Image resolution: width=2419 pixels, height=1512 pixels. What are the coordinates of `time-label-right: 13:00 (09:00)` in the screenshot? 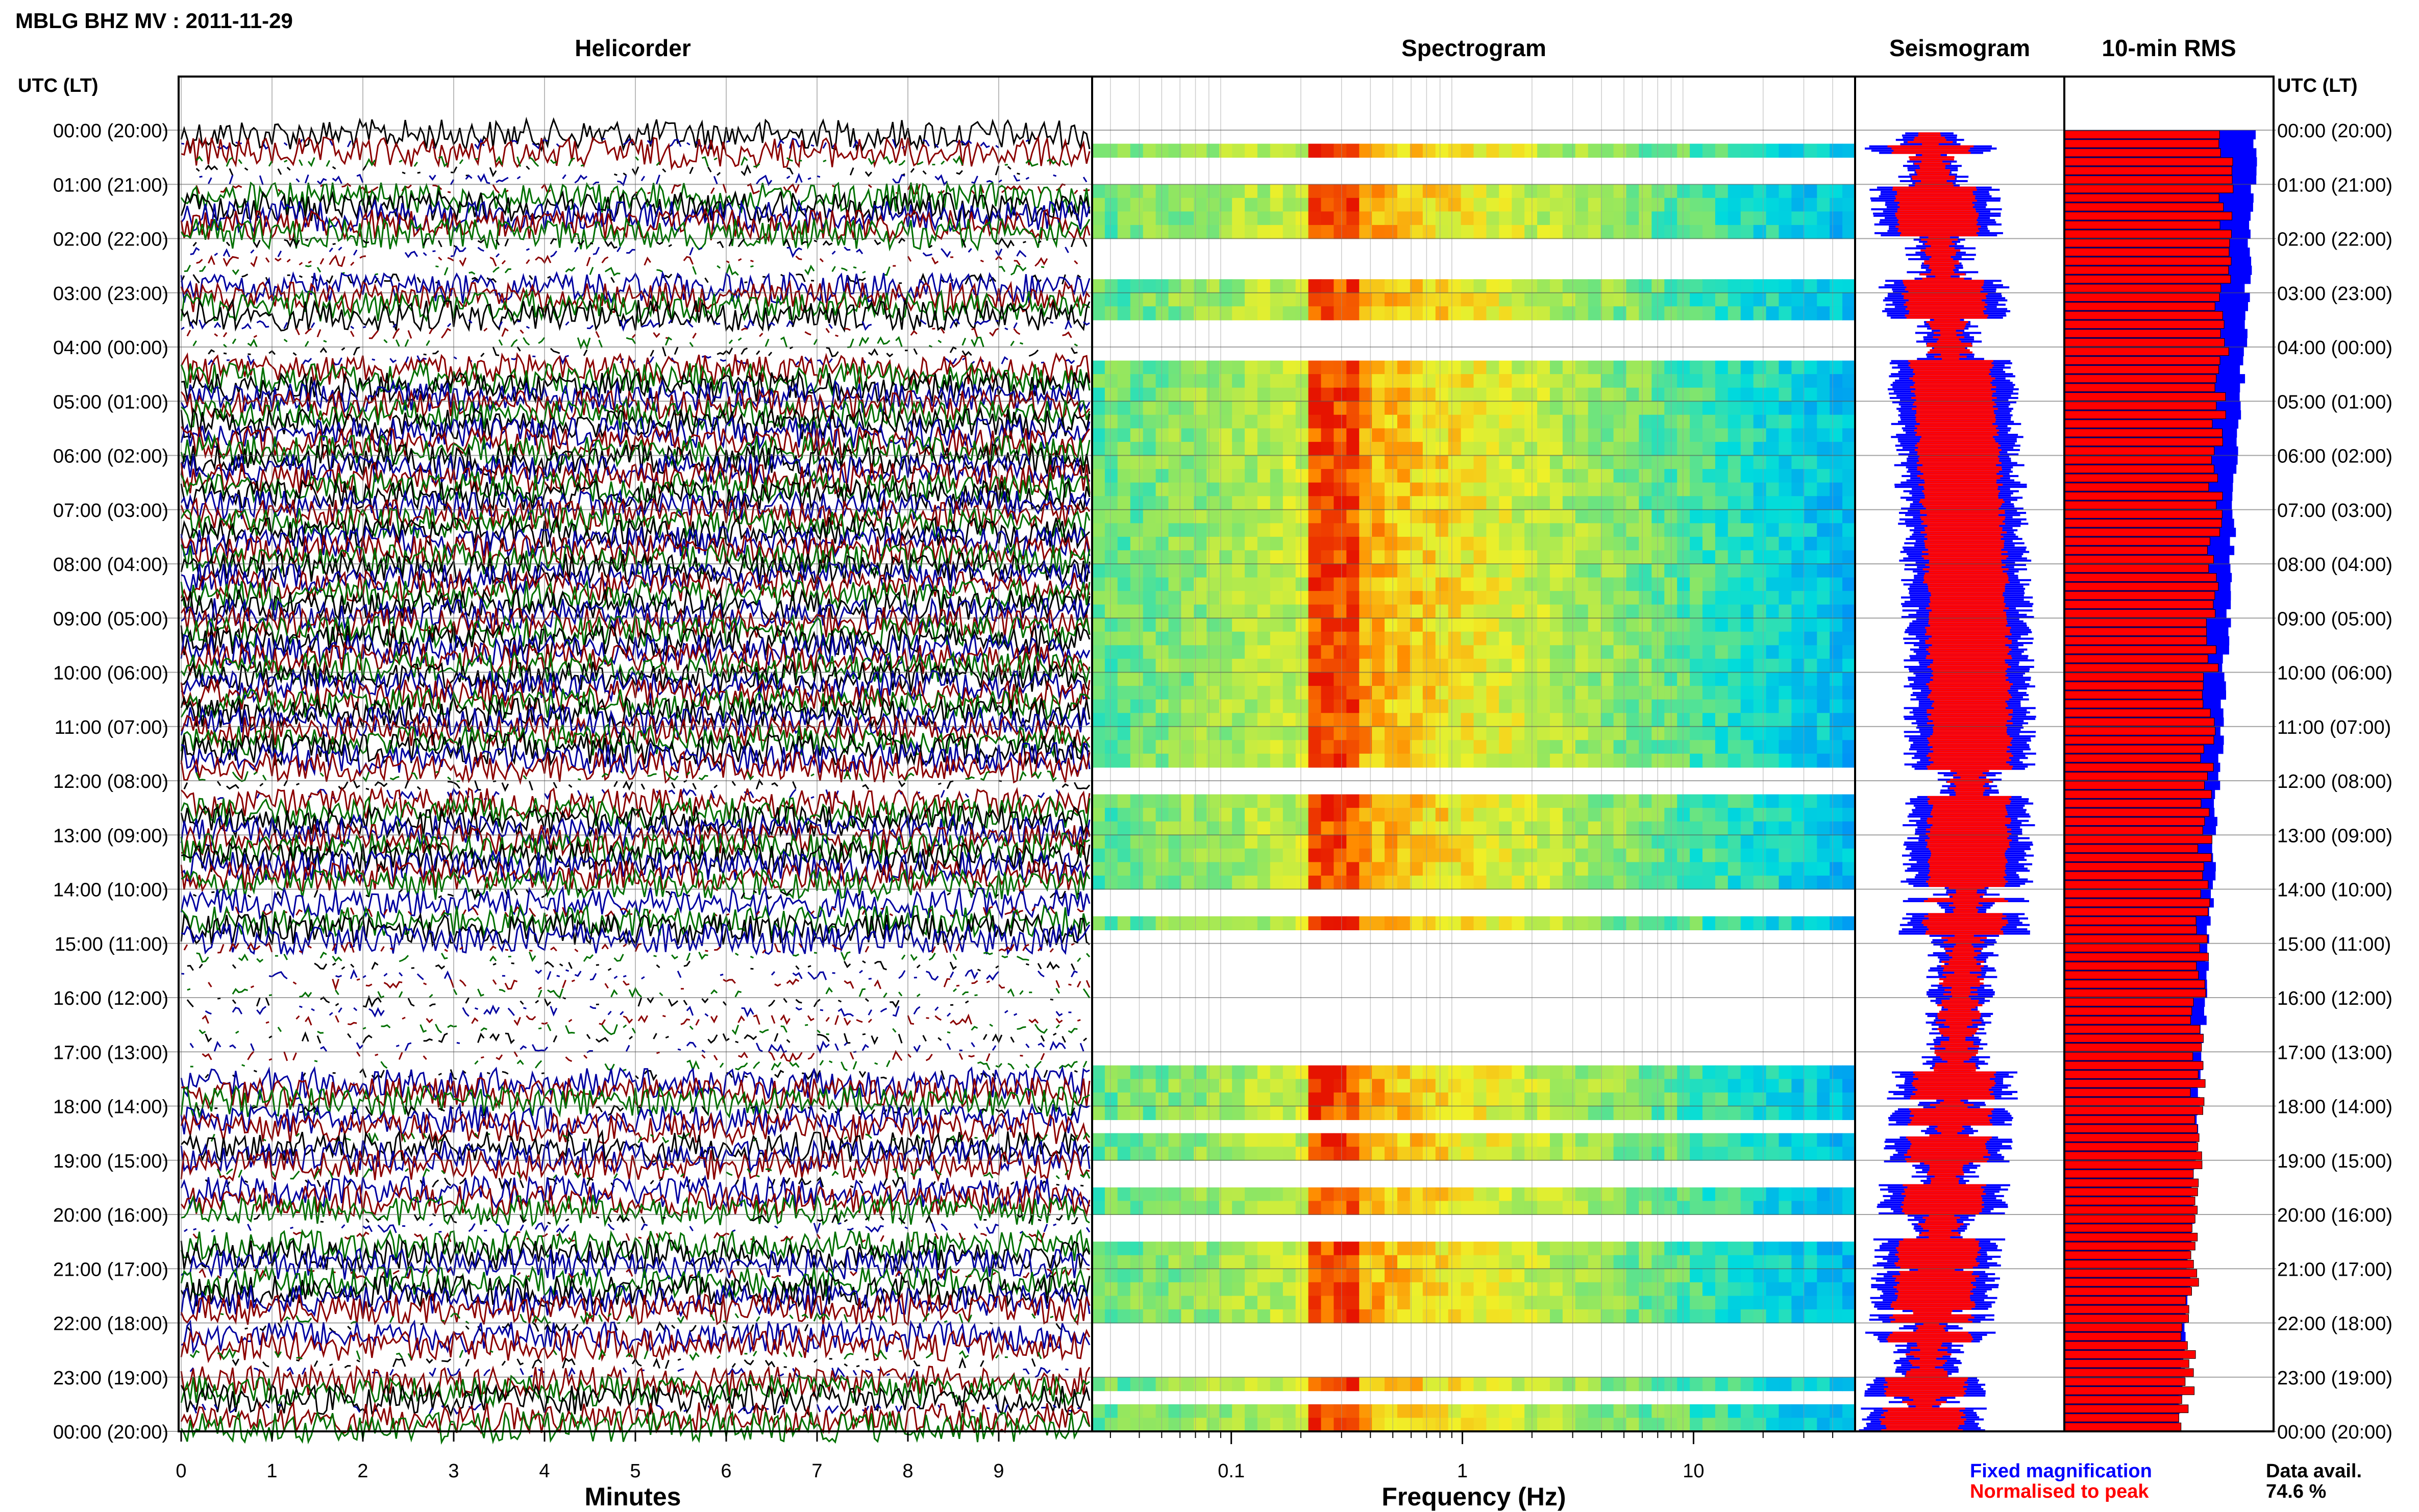 It's located at (2334, 836).